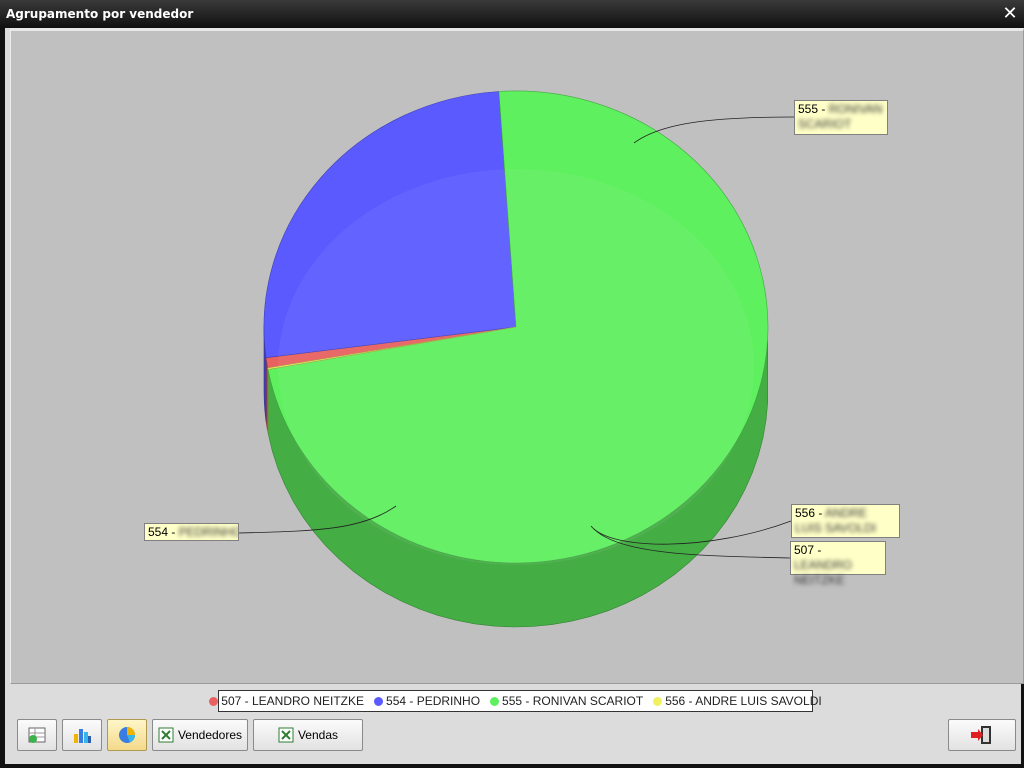 This screenshot has height=768, width=1024. I want to click on pie-chart-button, so click(127, 735).